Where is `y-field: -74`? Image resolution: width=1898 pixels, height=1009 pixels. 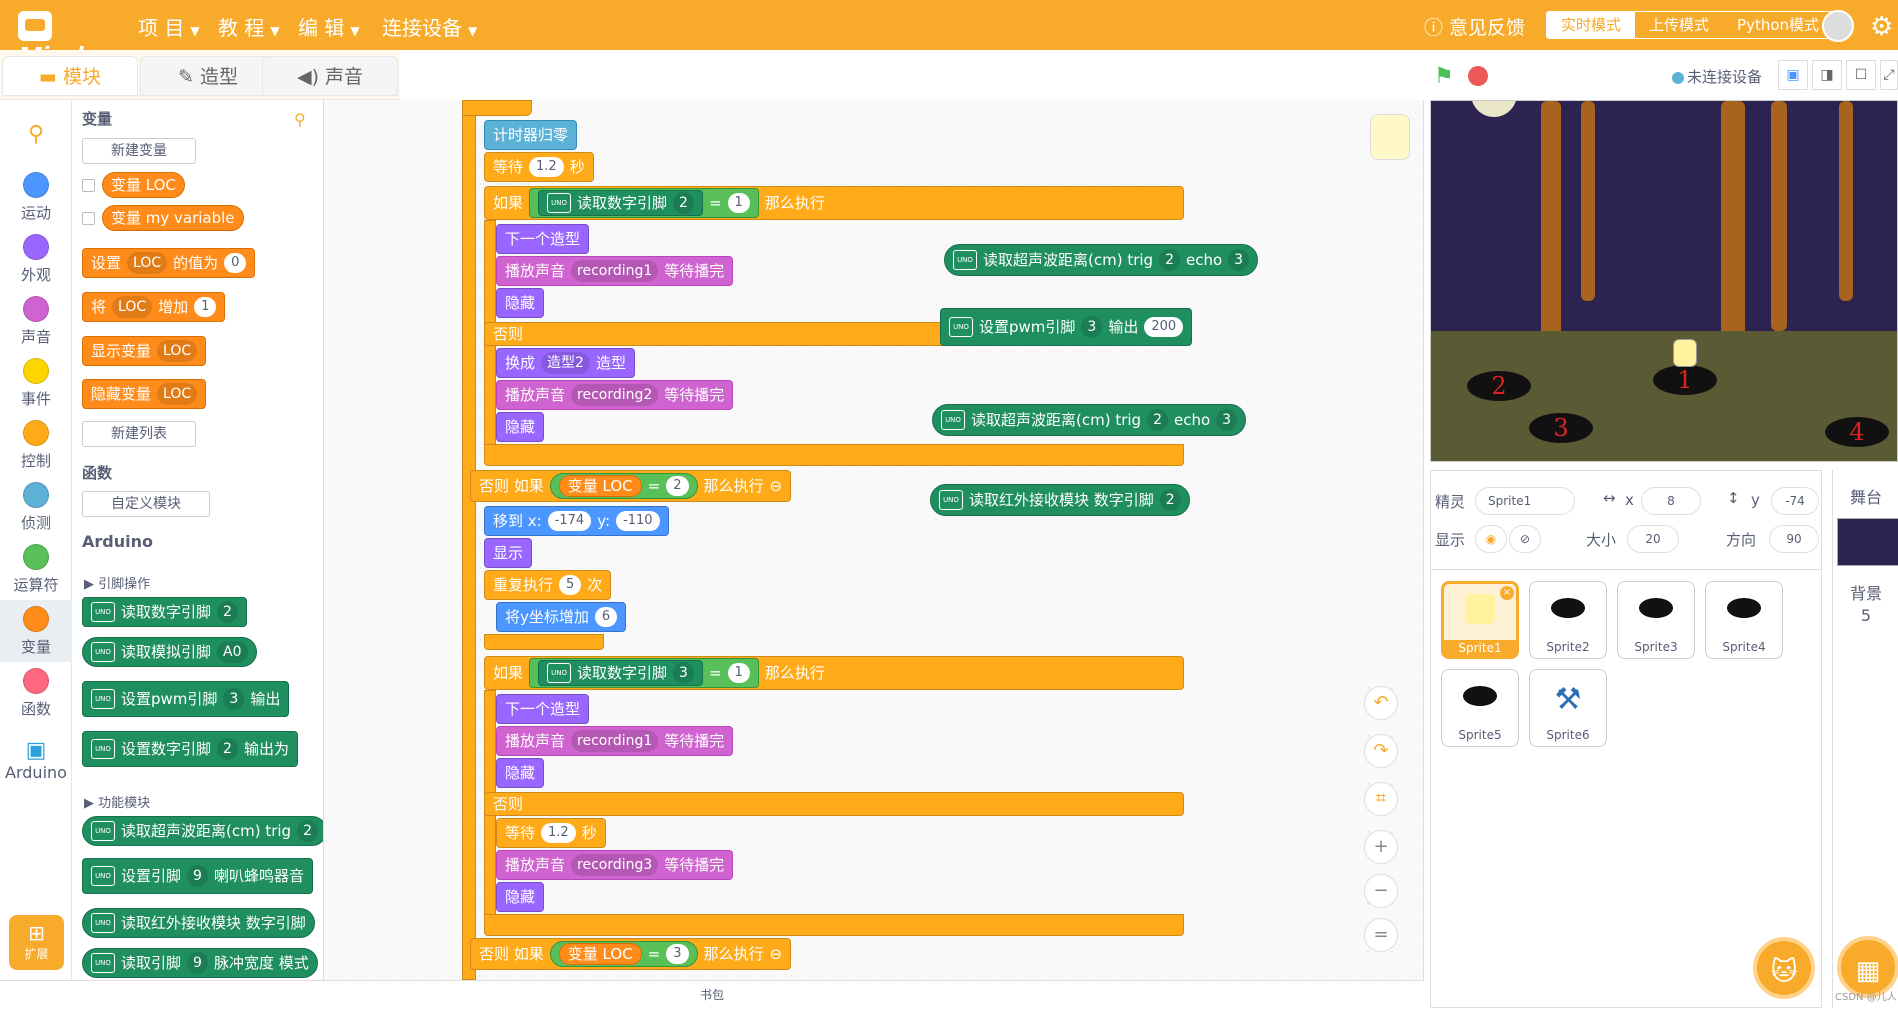
y-field: -74 is located at coordinates (1795, 501).